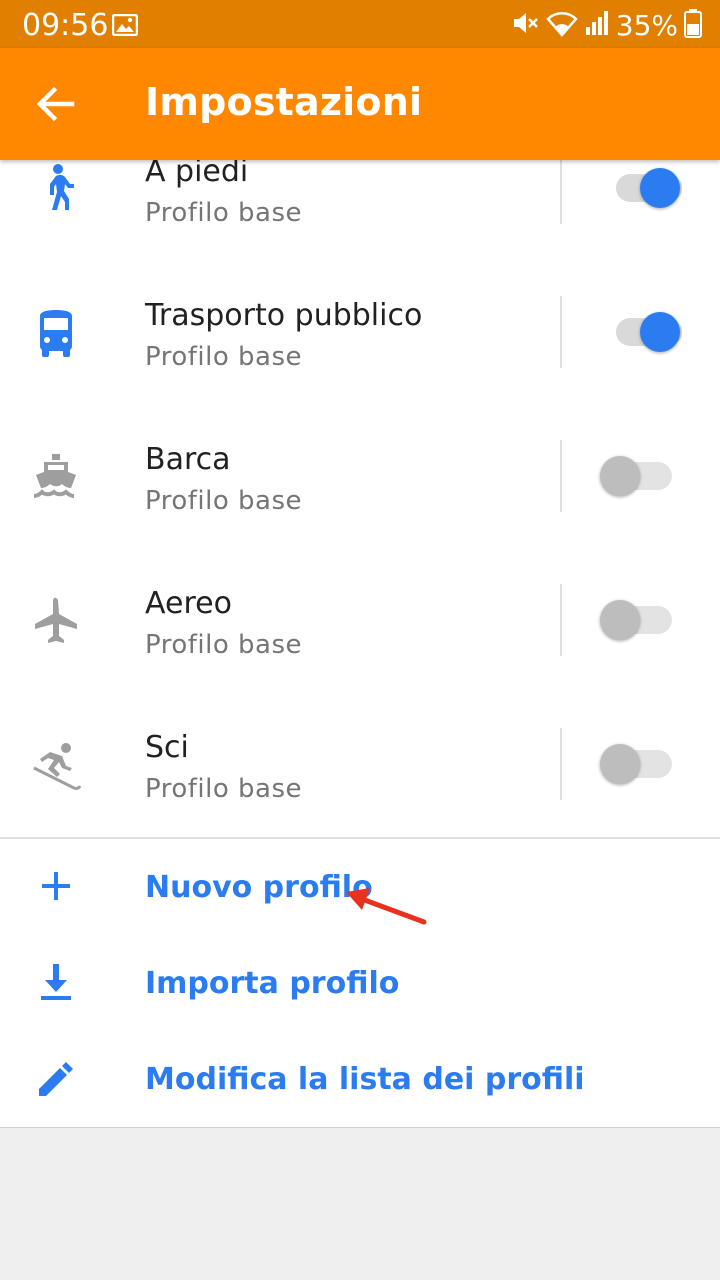 The height and width of the screenshot is (1280, 720). Describe the element at coordinates (65, 25) in the screenshot. I see `status-time: 09:56` at that location.